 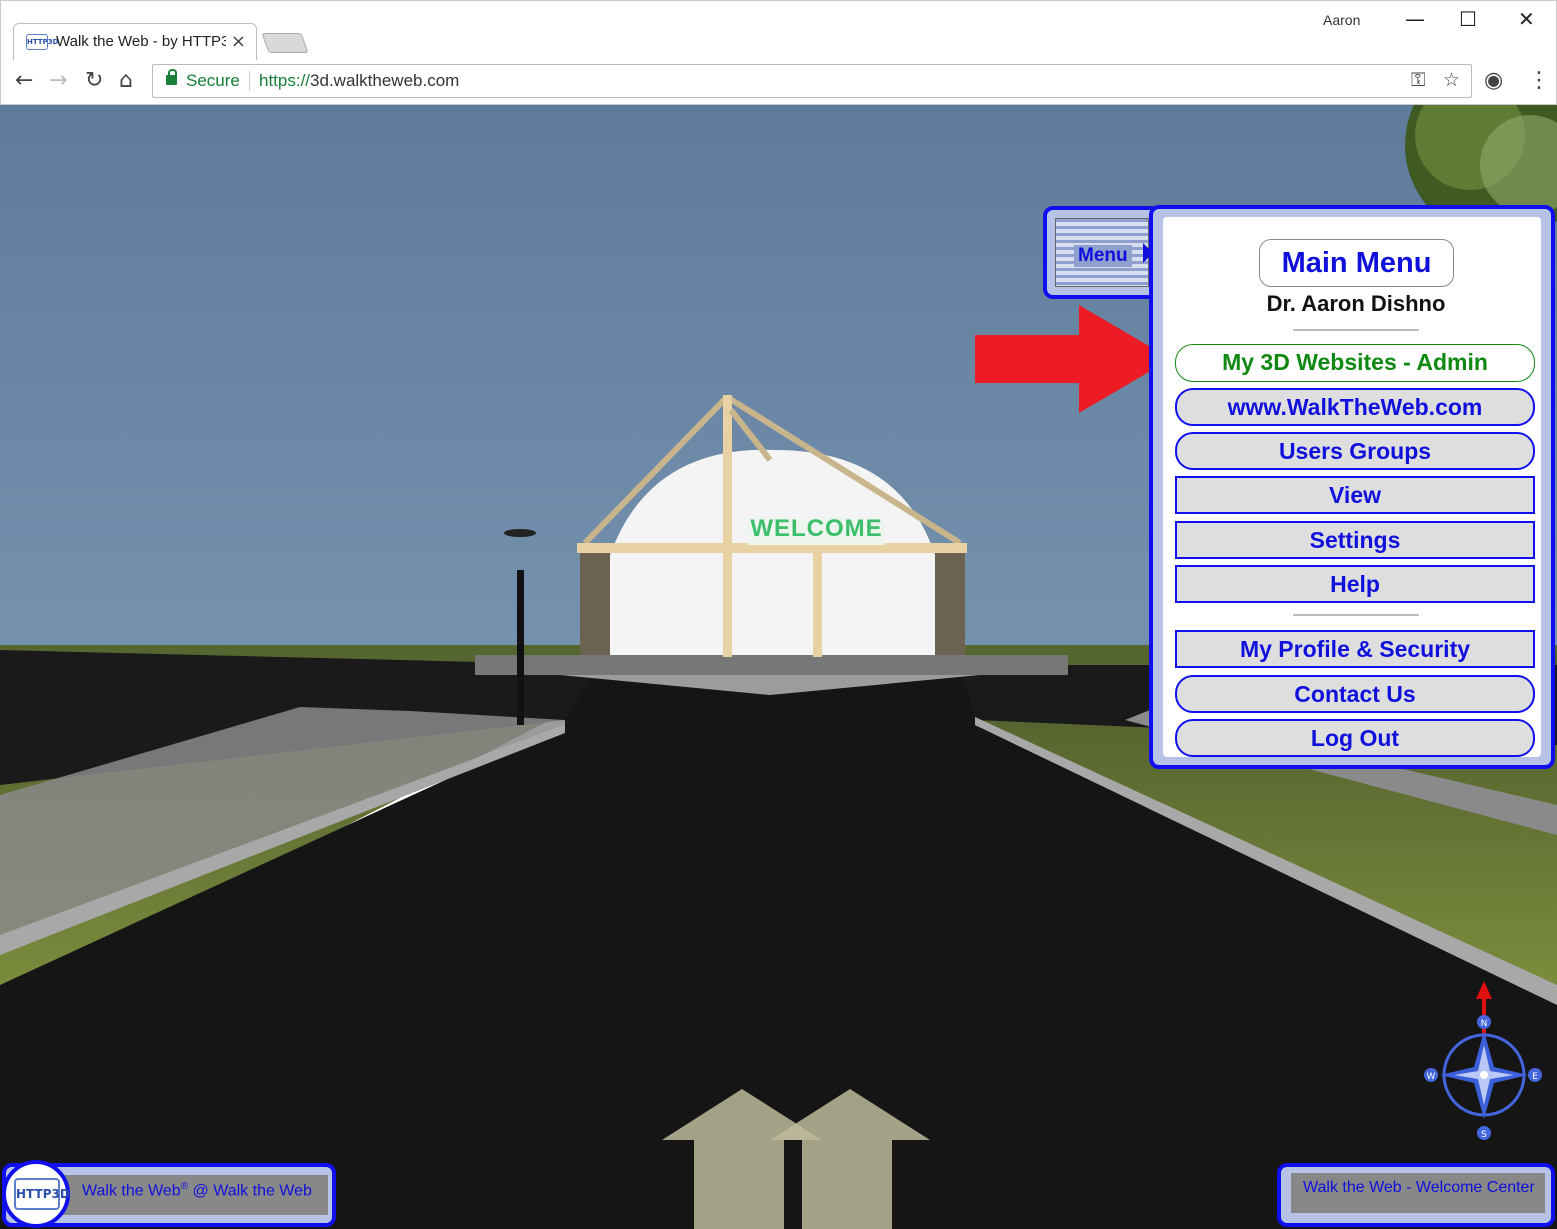 I want to click on menu-item-my-3d-websites-admin: My 3D Websites - Admin, so click(x=1355, y=363).